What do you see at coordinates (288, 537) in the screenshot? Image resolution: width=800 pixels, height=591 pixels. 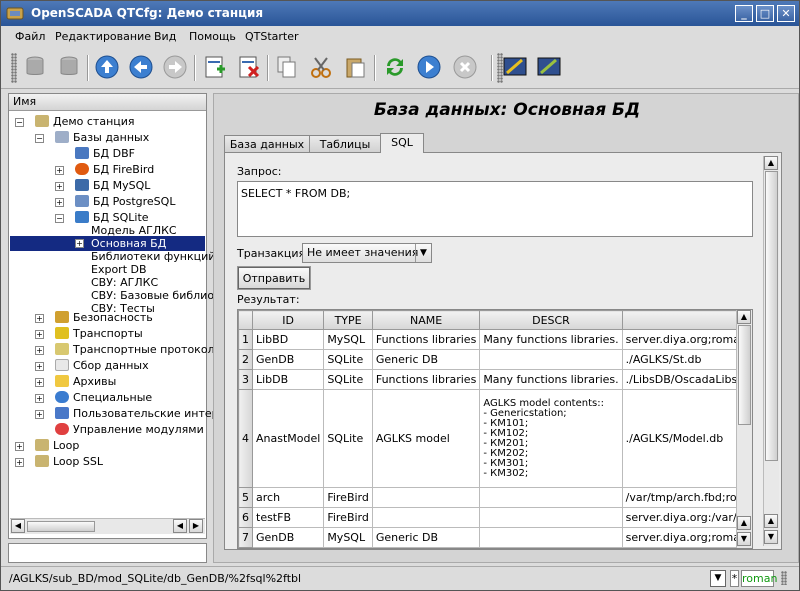 I see `cell-id: GenDB` at bounding box center [288, 537].